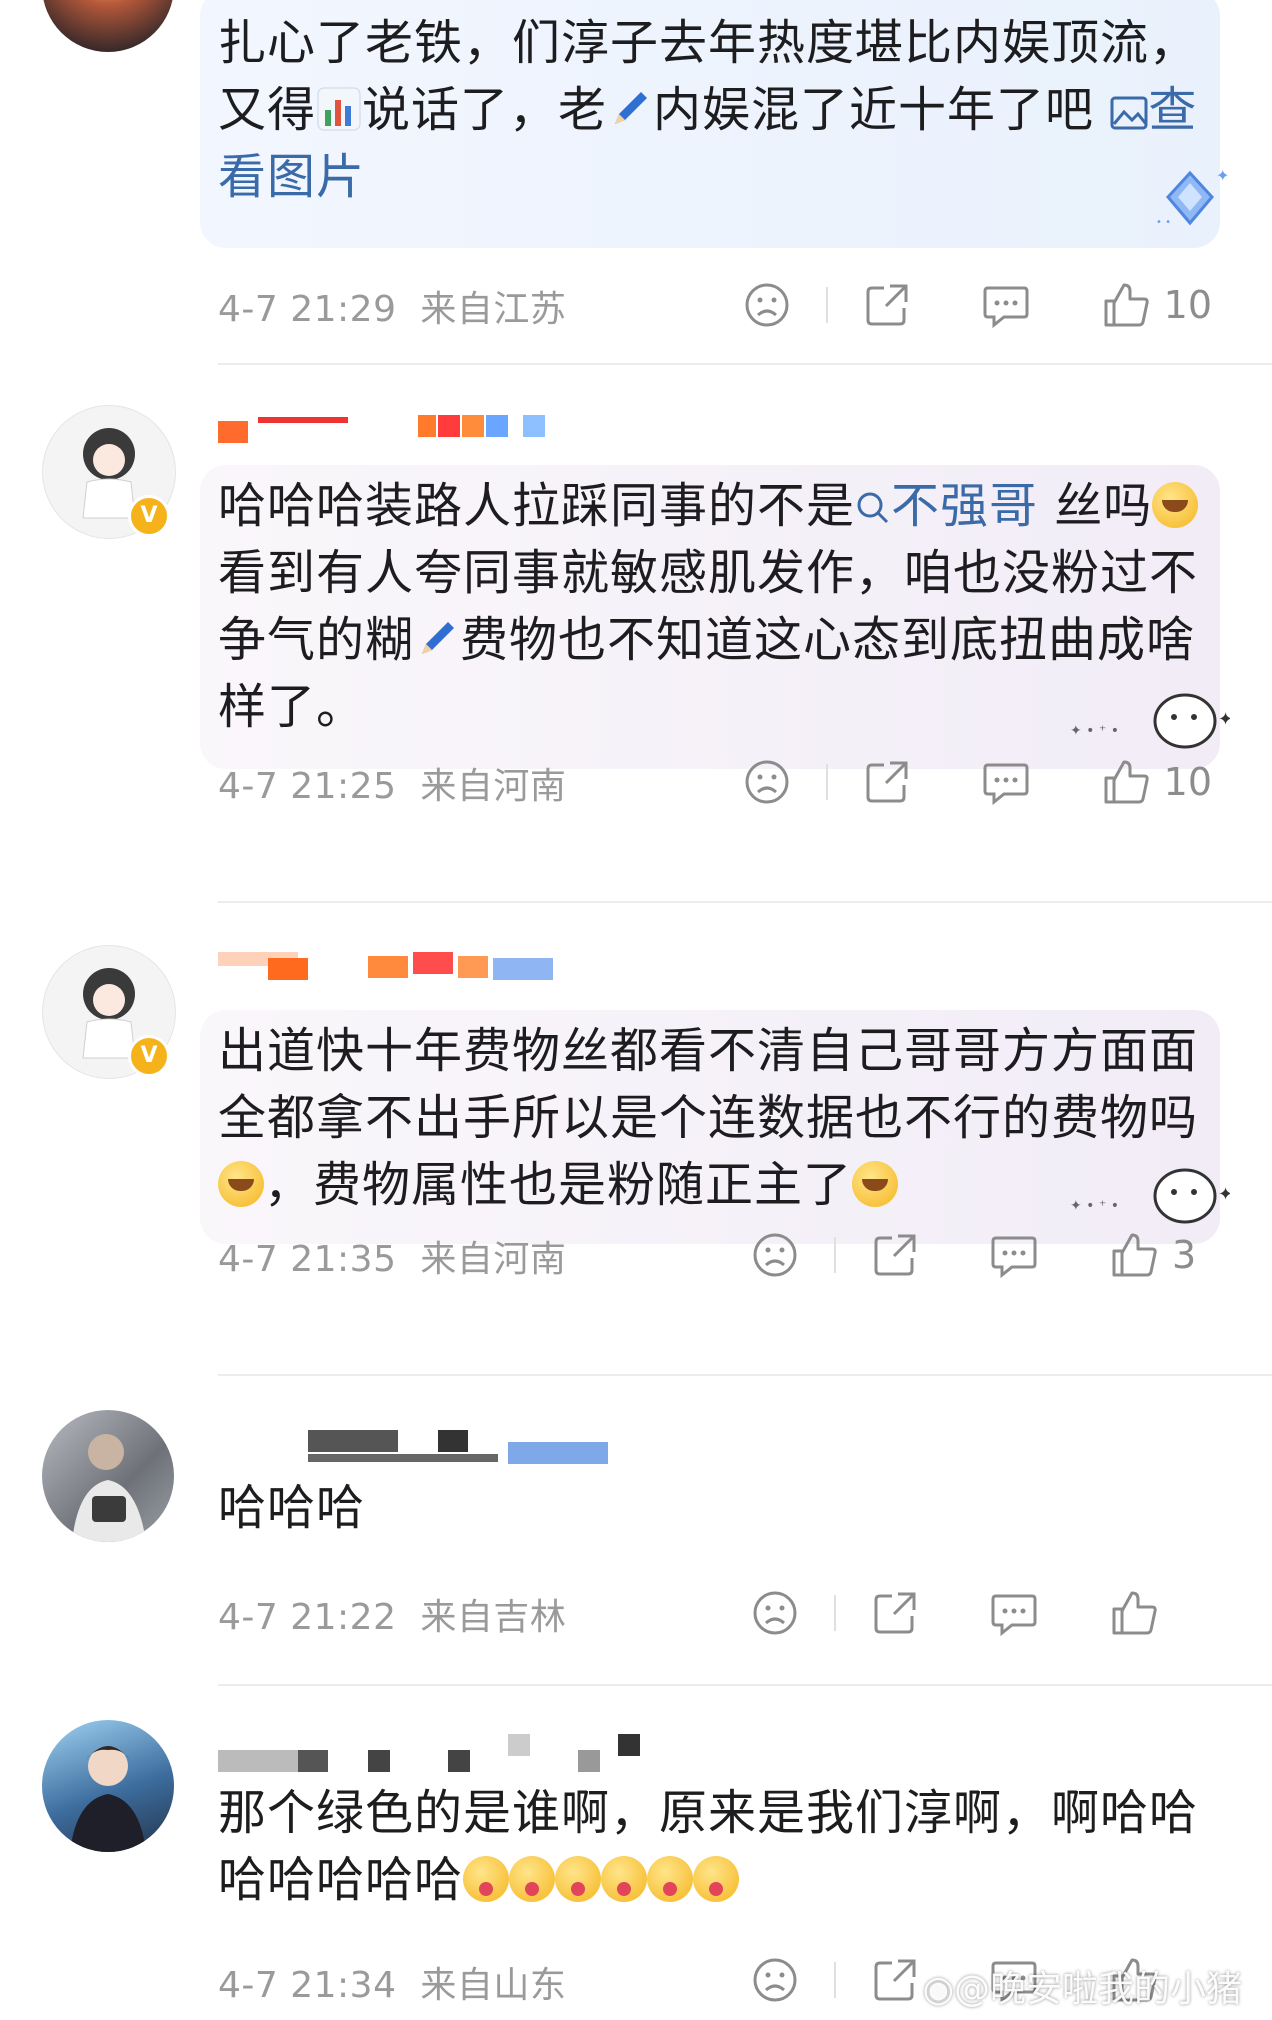 The height and width of the screenshot is (2020, 1272). Describe the element at coordinates (392, 1259) in the screenshot. I see `comment-meta: 4-7 21:35 来自河南` at that location.